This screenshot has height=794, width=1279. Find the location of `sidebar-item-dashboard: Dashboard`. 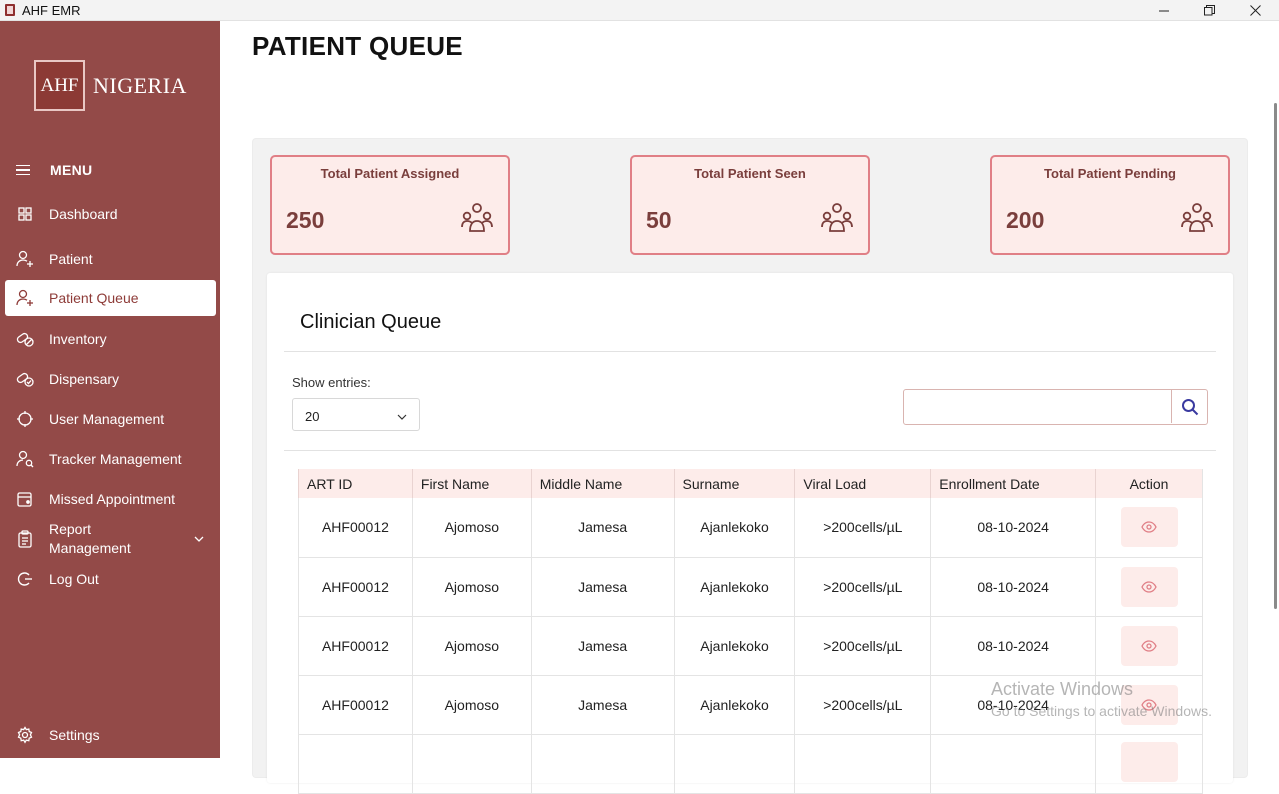

sidebar-item-dashboard: Dashboard is located at coordinates (110, 214).